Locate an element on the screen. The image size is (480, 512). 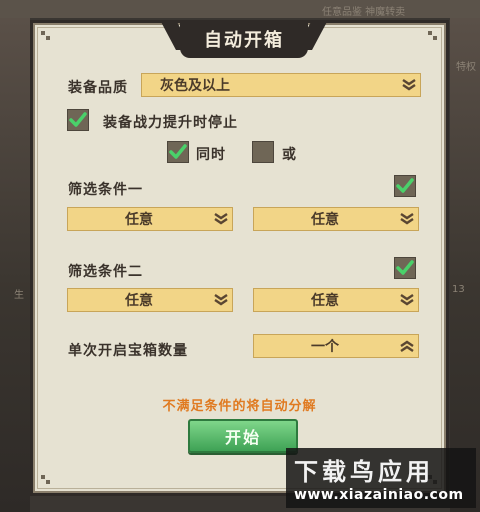
background-left-text: 生 is located at coordinates (19, 295).